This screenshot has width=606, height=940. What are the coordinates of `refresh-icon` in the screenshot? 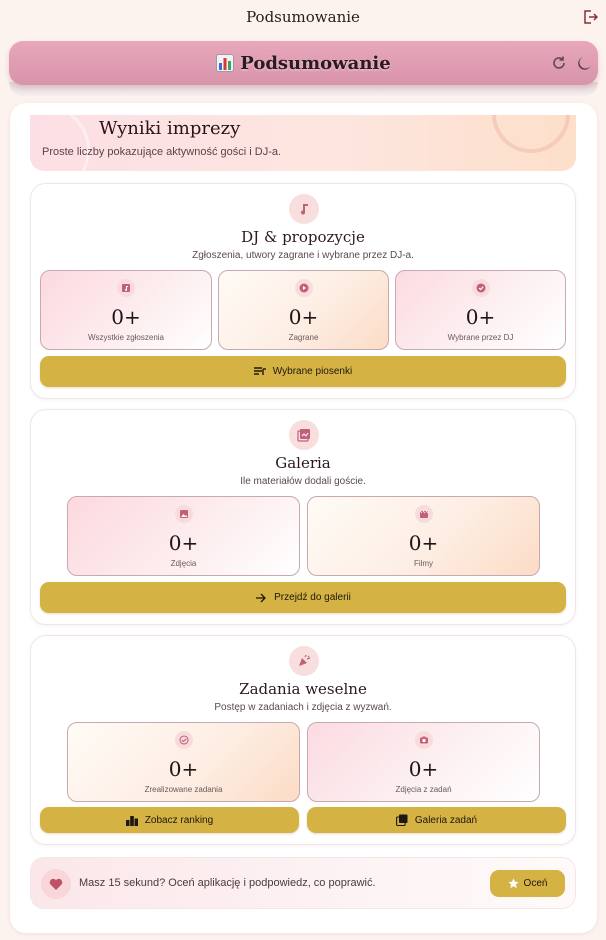 It's located at (559, 63).